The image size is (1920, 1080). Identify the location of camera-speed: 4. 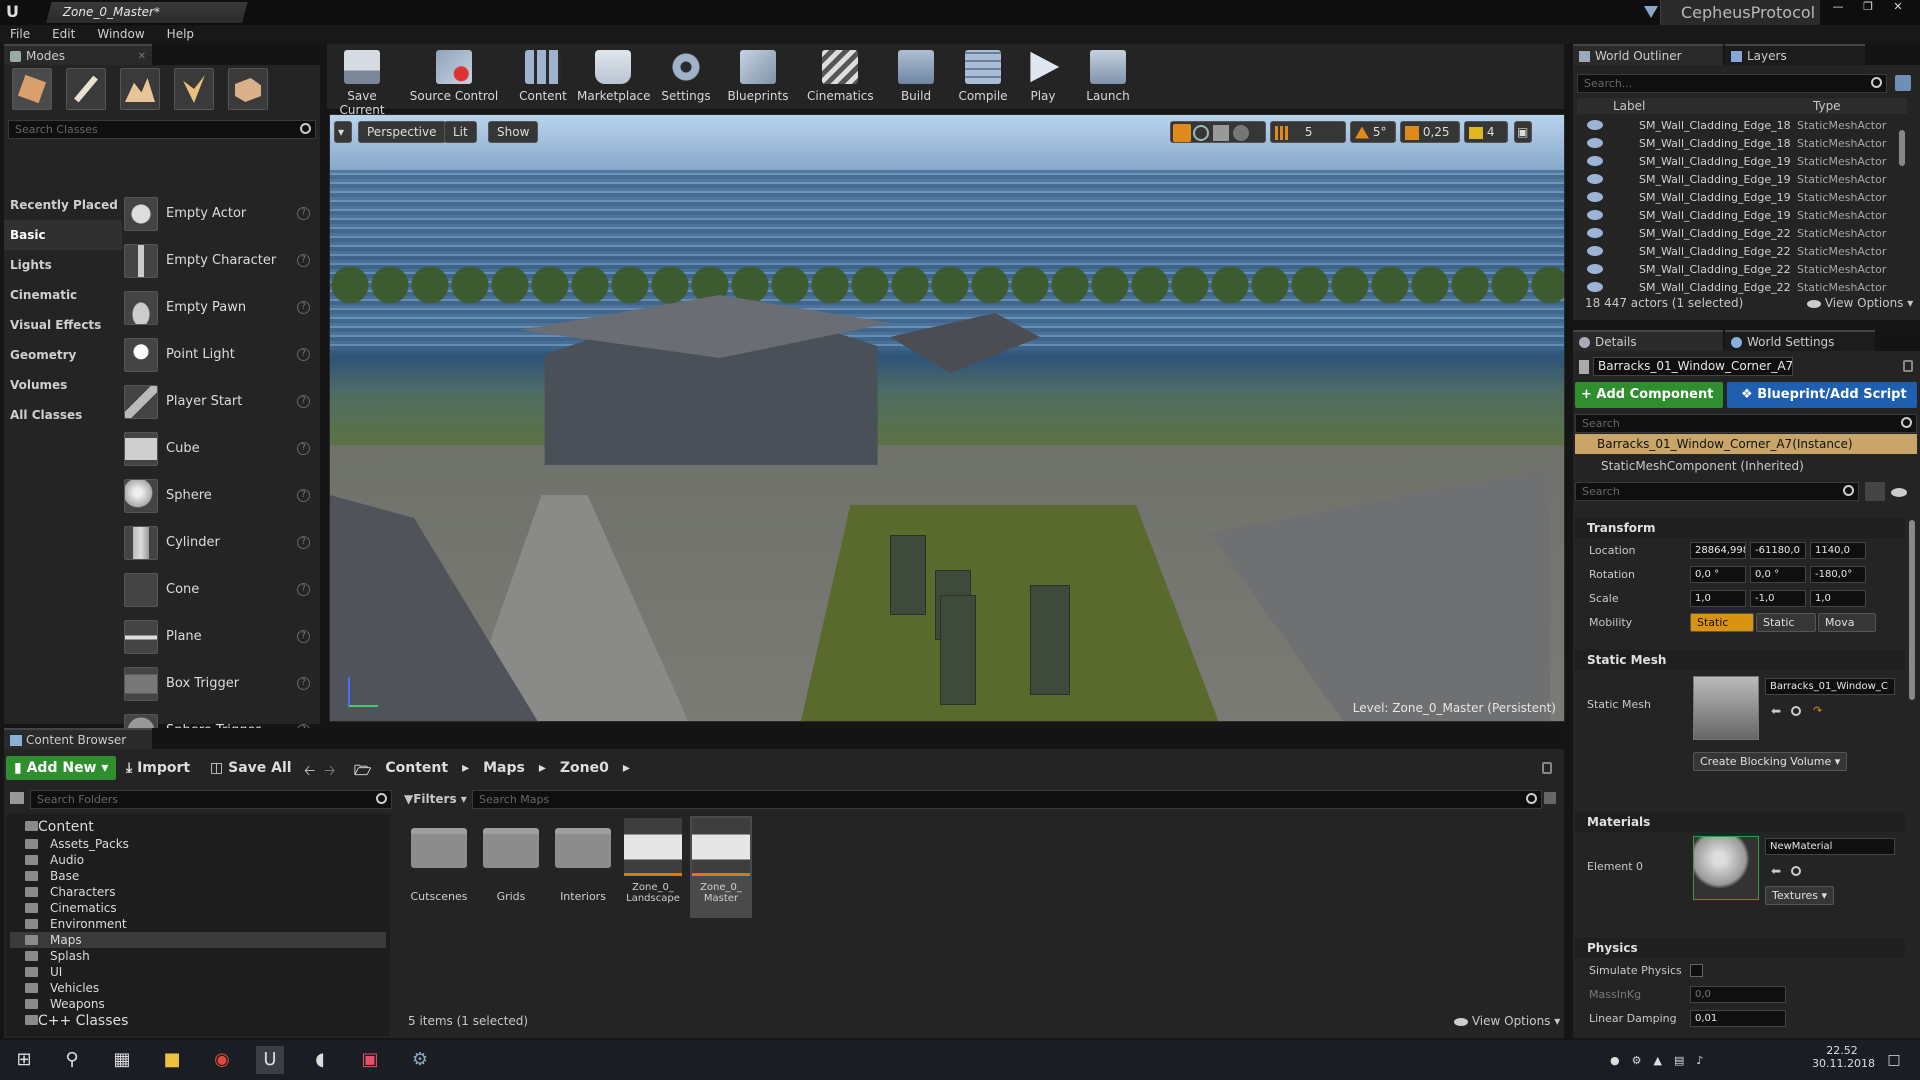
(1486, 132).